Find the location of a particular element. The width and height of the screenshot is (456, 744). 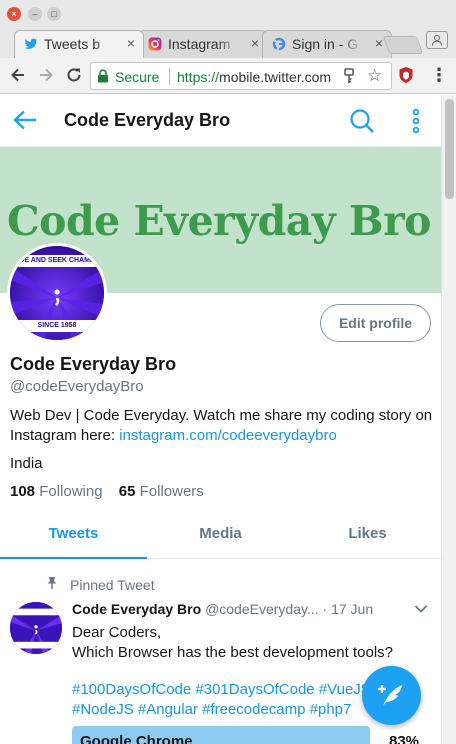

address-bar: Secure https://mobile.twitter.com ☆ is located at coordinates (241, 76).